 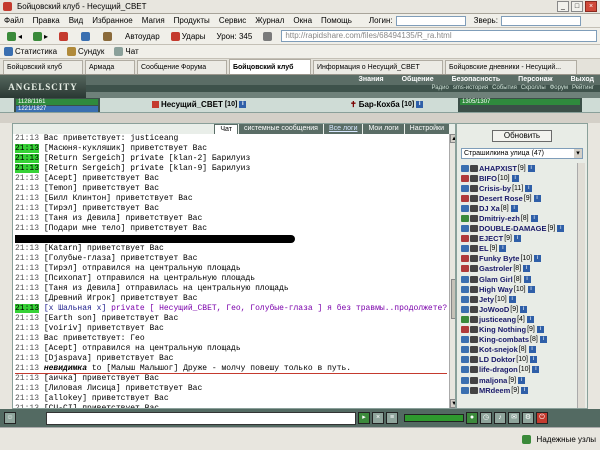 I want to click on sound-icon: ♪, so click(x=500, y=418).